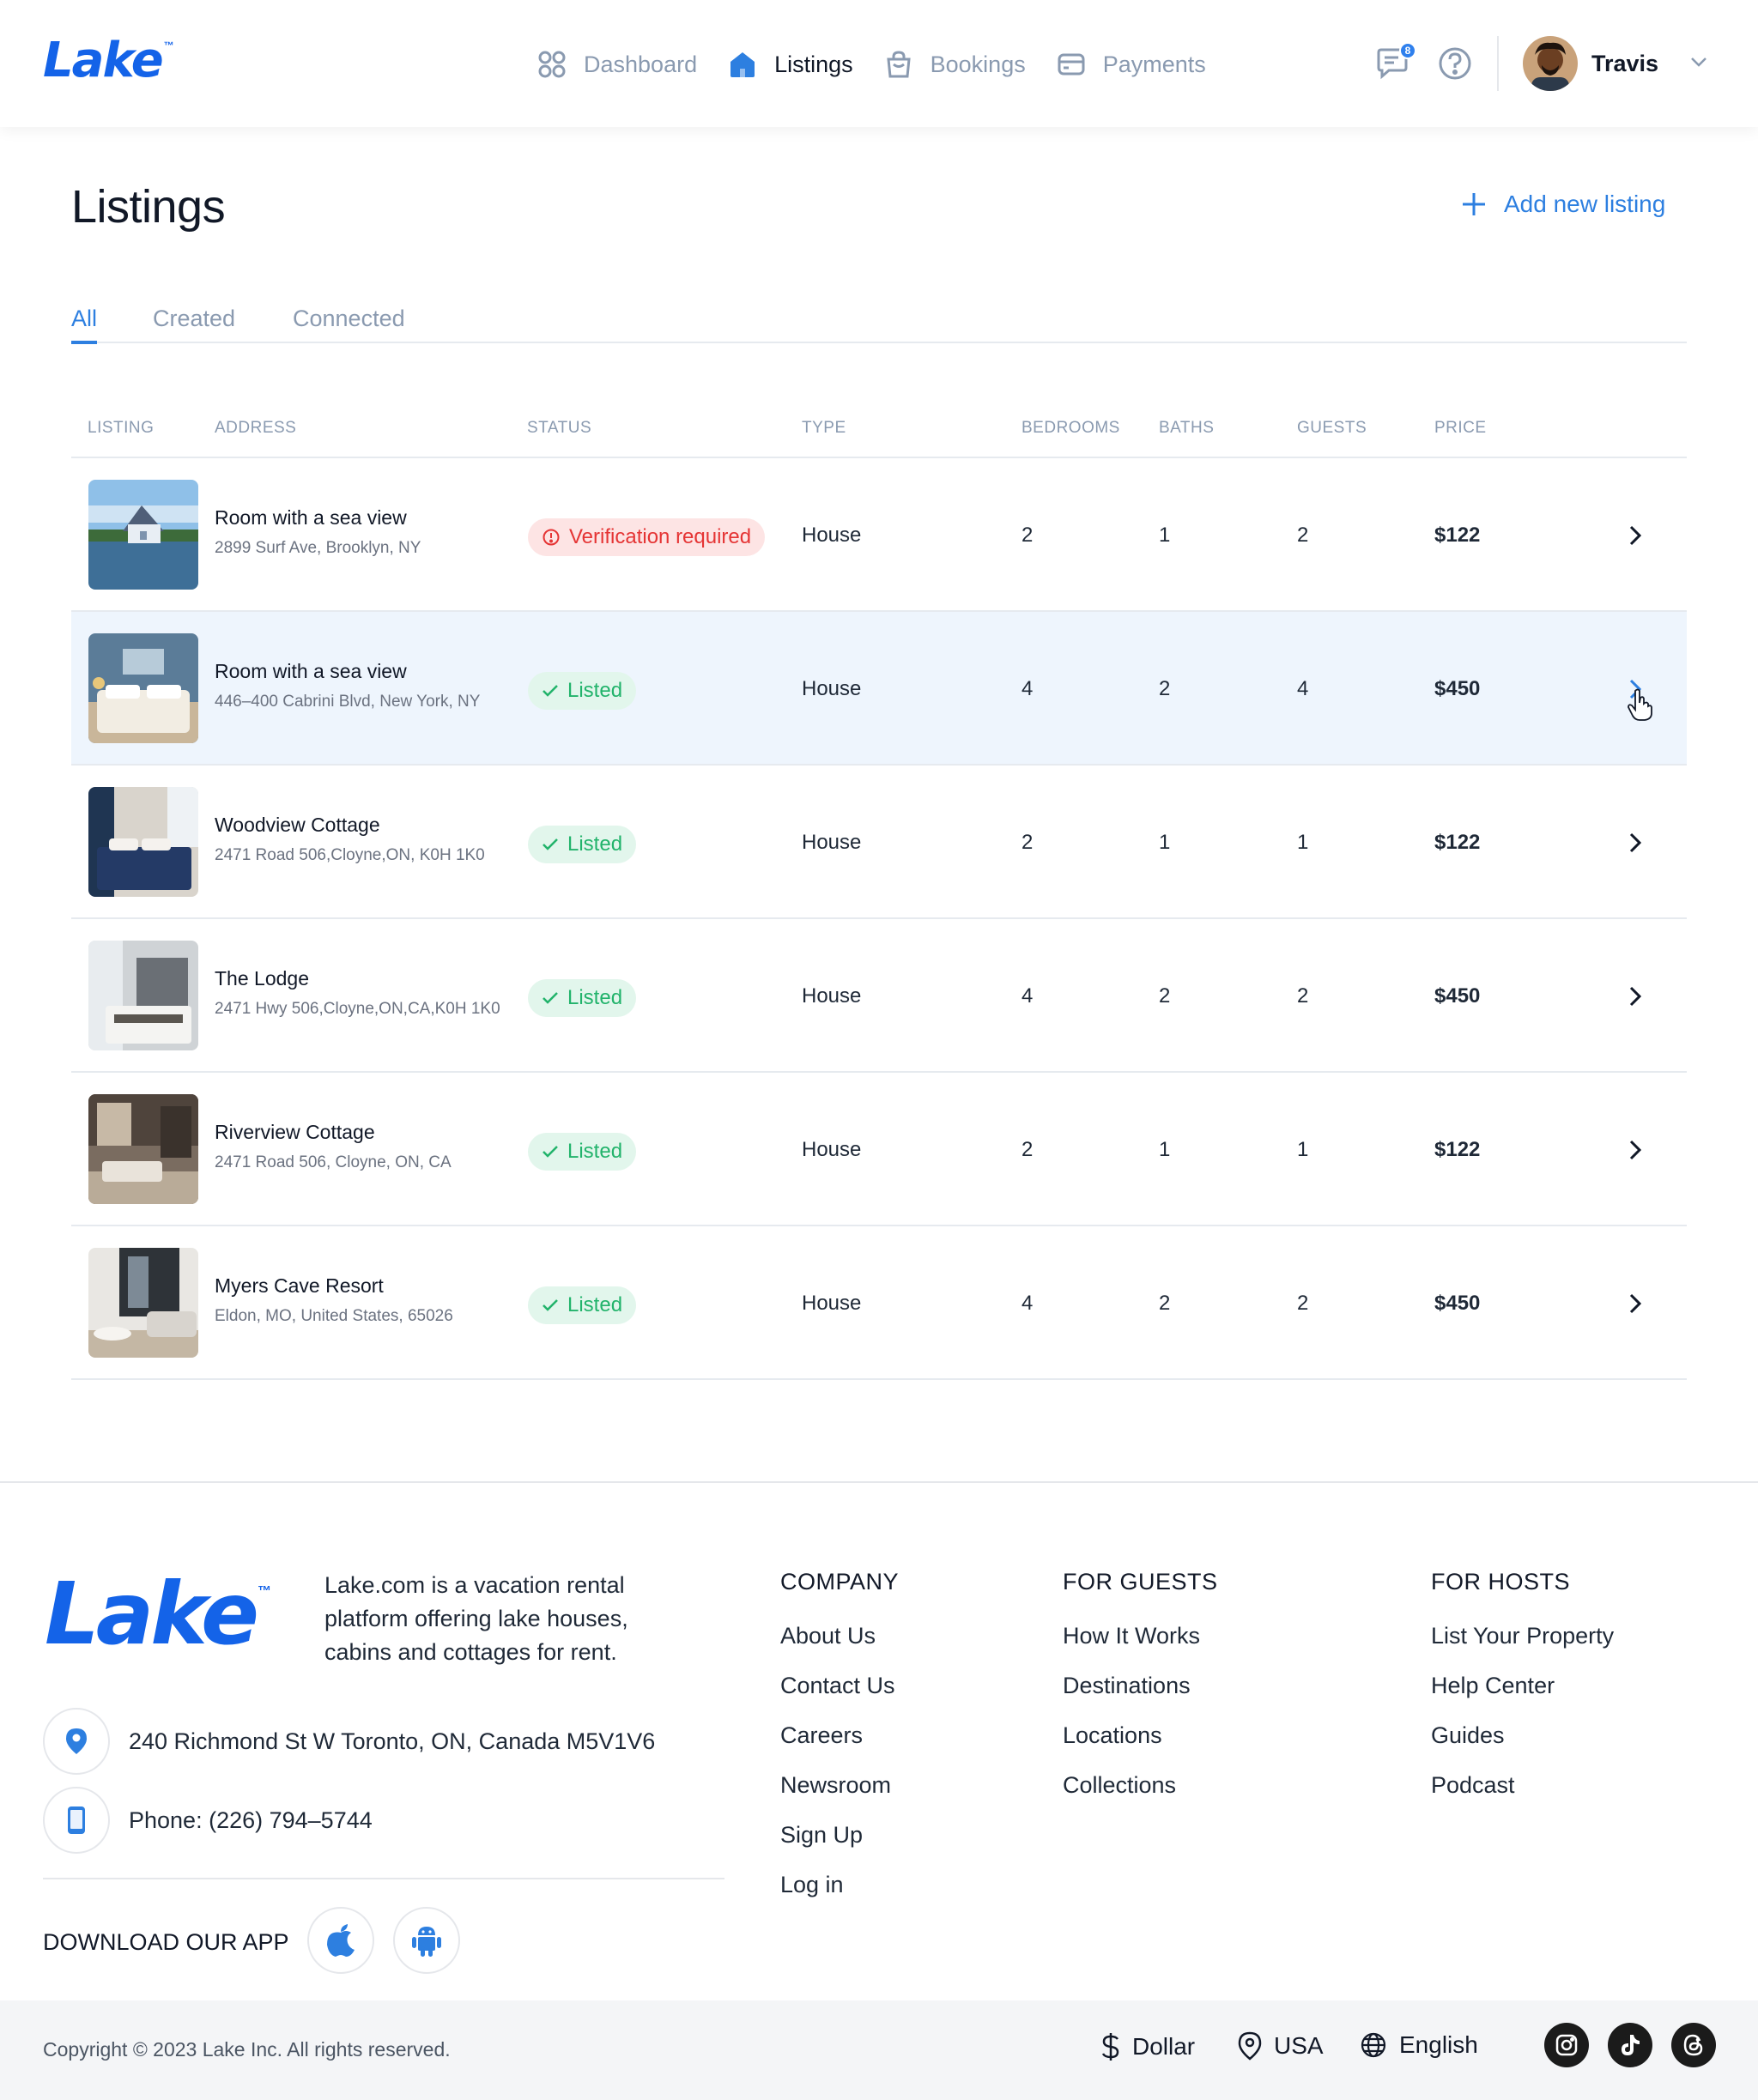 Image resolution: width=1758 pixels, height=2100 pixels. What do you see at coordinates (357, 1009) in the screenshot?
I see `listing-address: 2471 Hwy 506,Cloyne,ON,CA,K0H 1K0` at bounding box center [357, 1009].